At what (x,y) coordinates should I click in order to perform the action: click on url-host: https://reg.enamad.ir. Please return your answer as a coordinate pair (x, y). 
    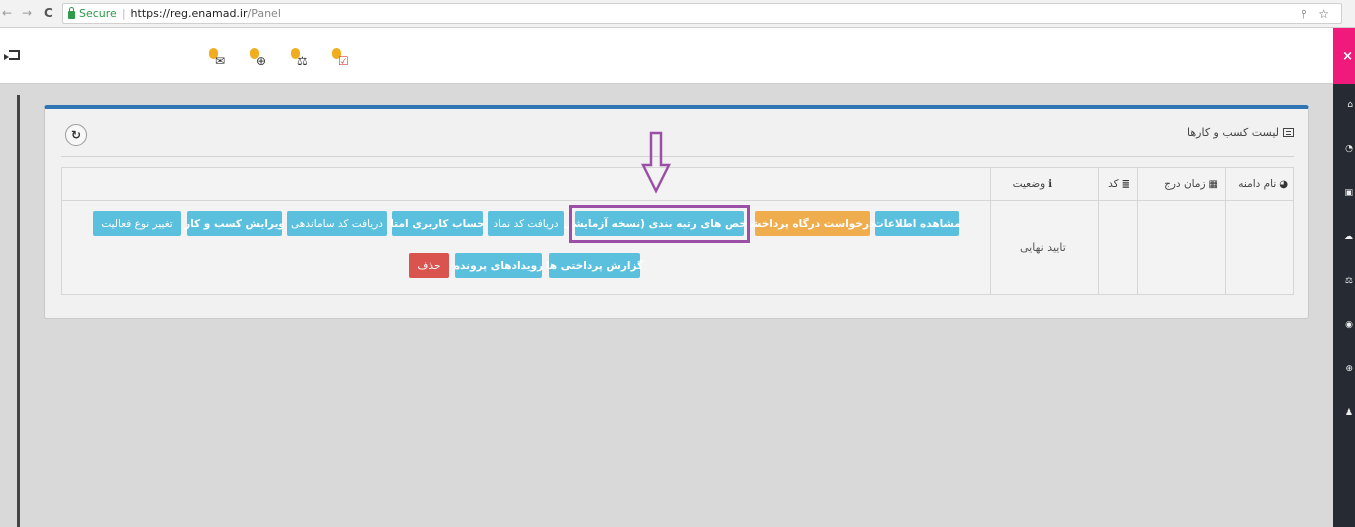
    Looking at the image, I should click on (189, 13).